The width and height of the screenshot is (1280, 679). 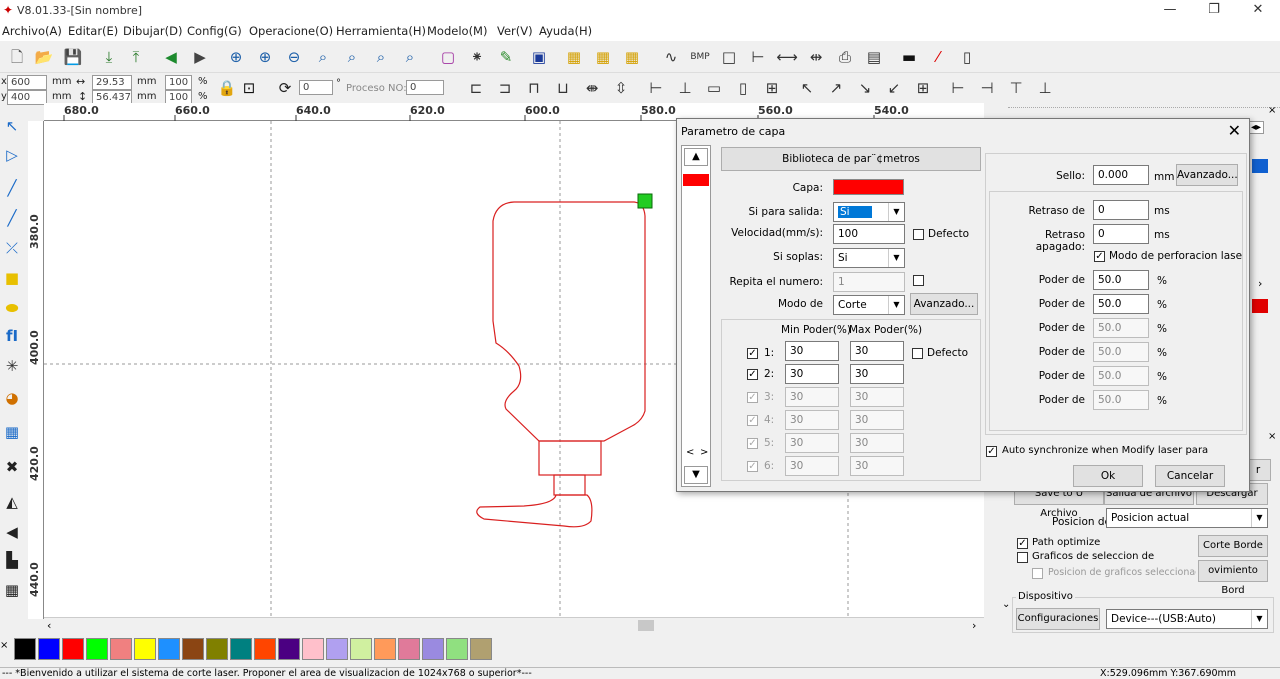 What do you see at coordinates (515, 31) in the screenshot?
I see `menu-ver: Ver(V)` at bounding box center [515, 31].